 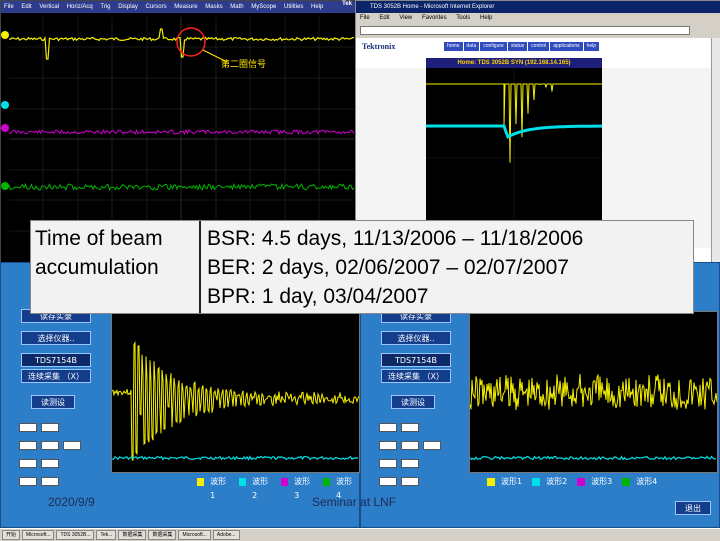 I want to click on overlay-left-label: Time of beam accumulation, so click(x=99, y=253).